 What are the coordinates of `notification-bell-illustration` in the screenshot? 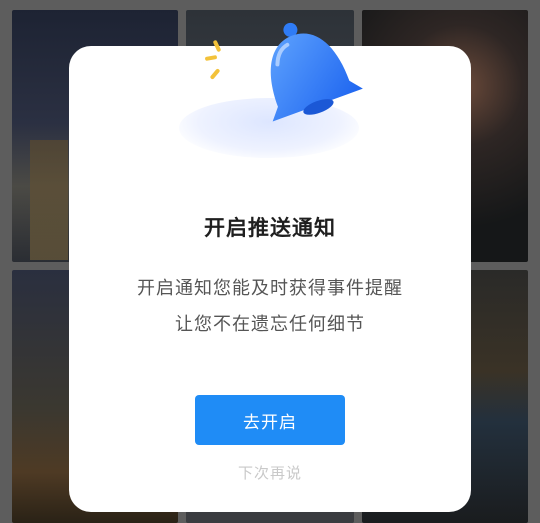 It's located at (274, 86).